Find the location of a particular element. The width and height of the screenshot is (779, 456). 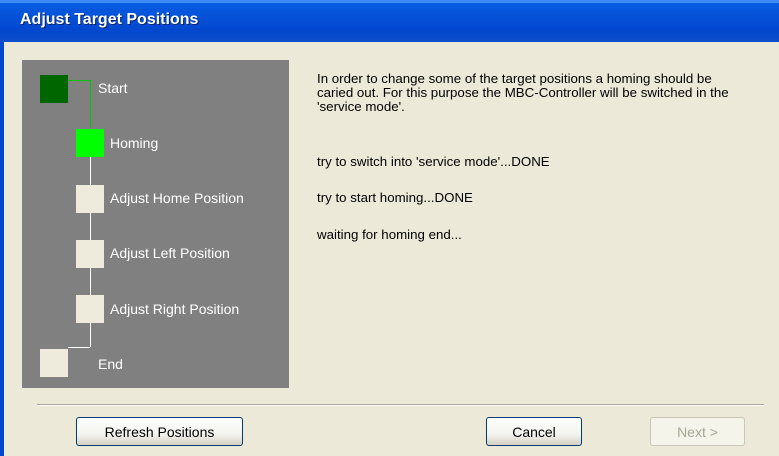

separator is located at coordinates (400, 405).